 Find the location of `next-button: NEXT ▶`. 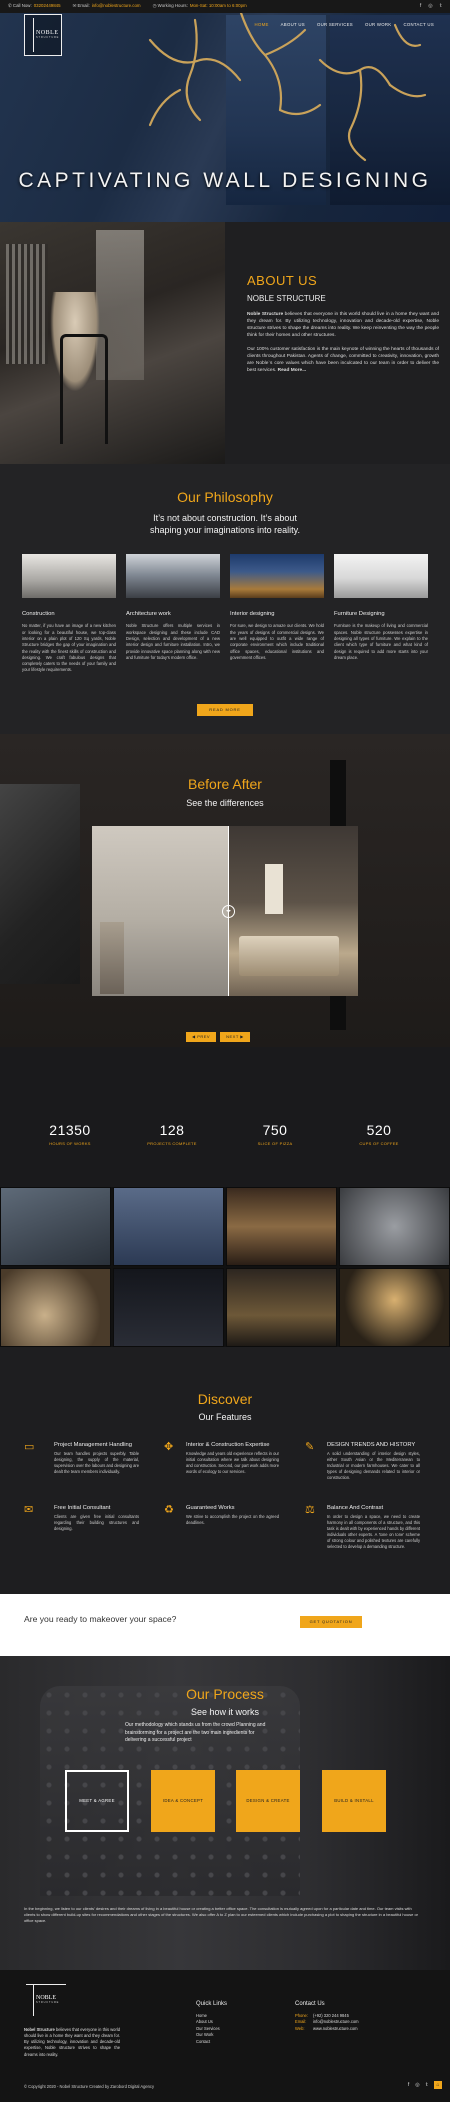

next-button: NEXT ▶ is located at coordinates (235, 1037).